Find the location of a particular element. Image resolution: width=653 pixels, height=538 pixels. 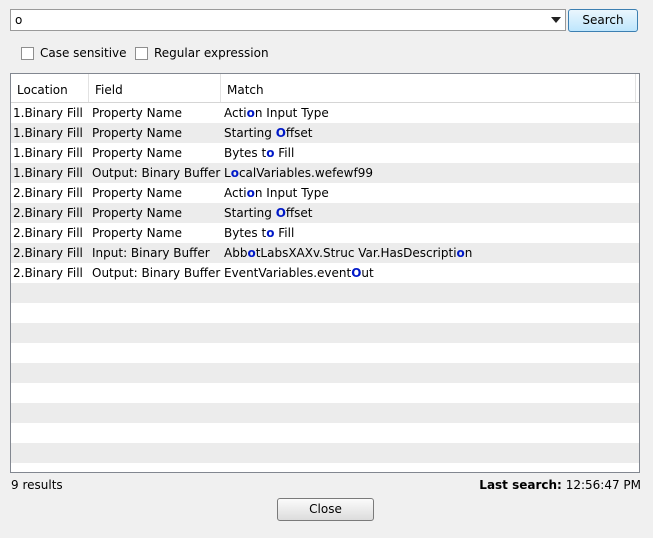

search-combobox: o is located at coordinates (288, 20).